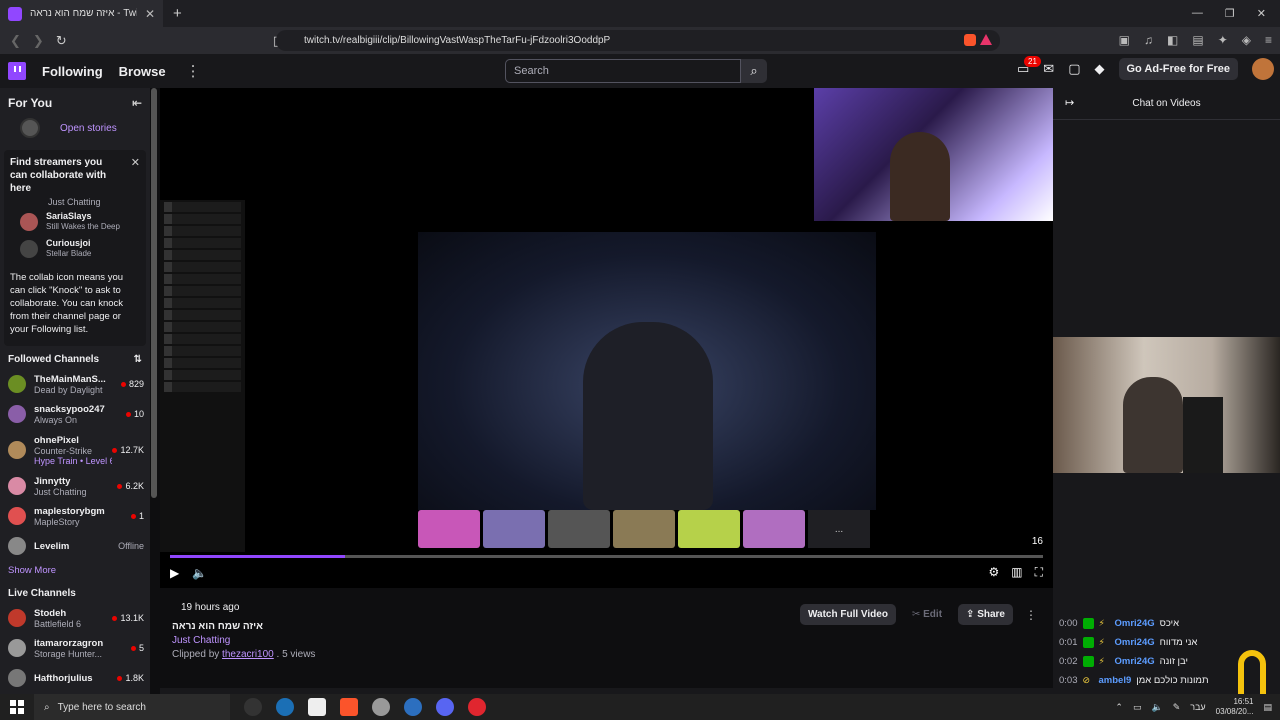  Describe the element at coordinates (1177, 707) in the screenshot. I see `pen-icon: ✎` at that location.